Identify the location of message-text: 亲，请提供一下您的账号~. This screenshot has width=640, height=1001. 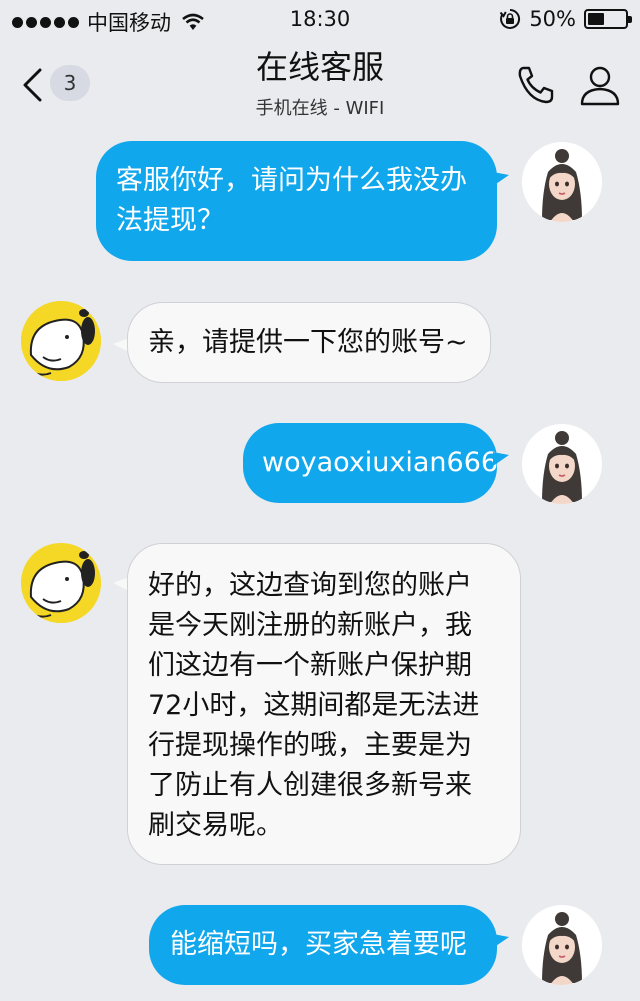
(308, 342).